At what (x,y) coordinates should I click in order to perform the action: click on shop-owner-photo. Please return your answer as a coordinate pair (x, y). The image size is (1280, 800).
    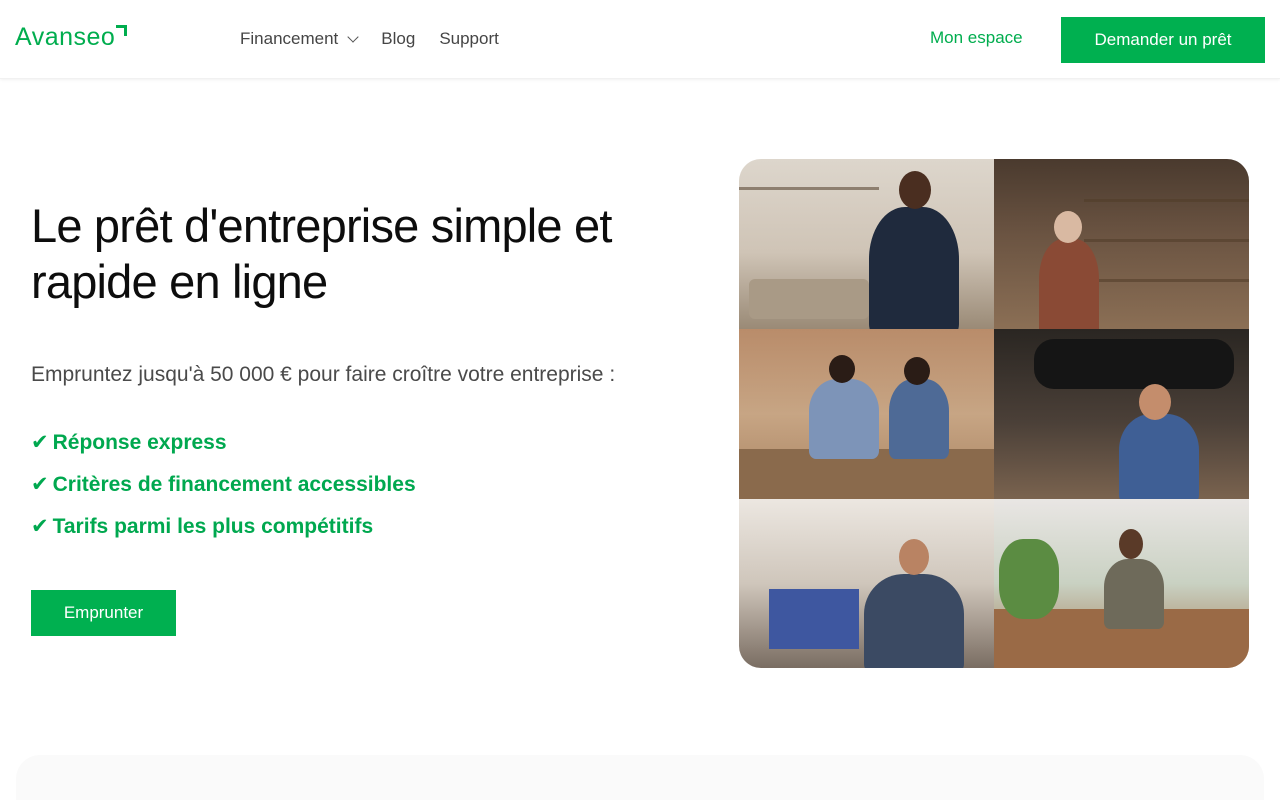
    Looking at the image, I should click on (866, 244).